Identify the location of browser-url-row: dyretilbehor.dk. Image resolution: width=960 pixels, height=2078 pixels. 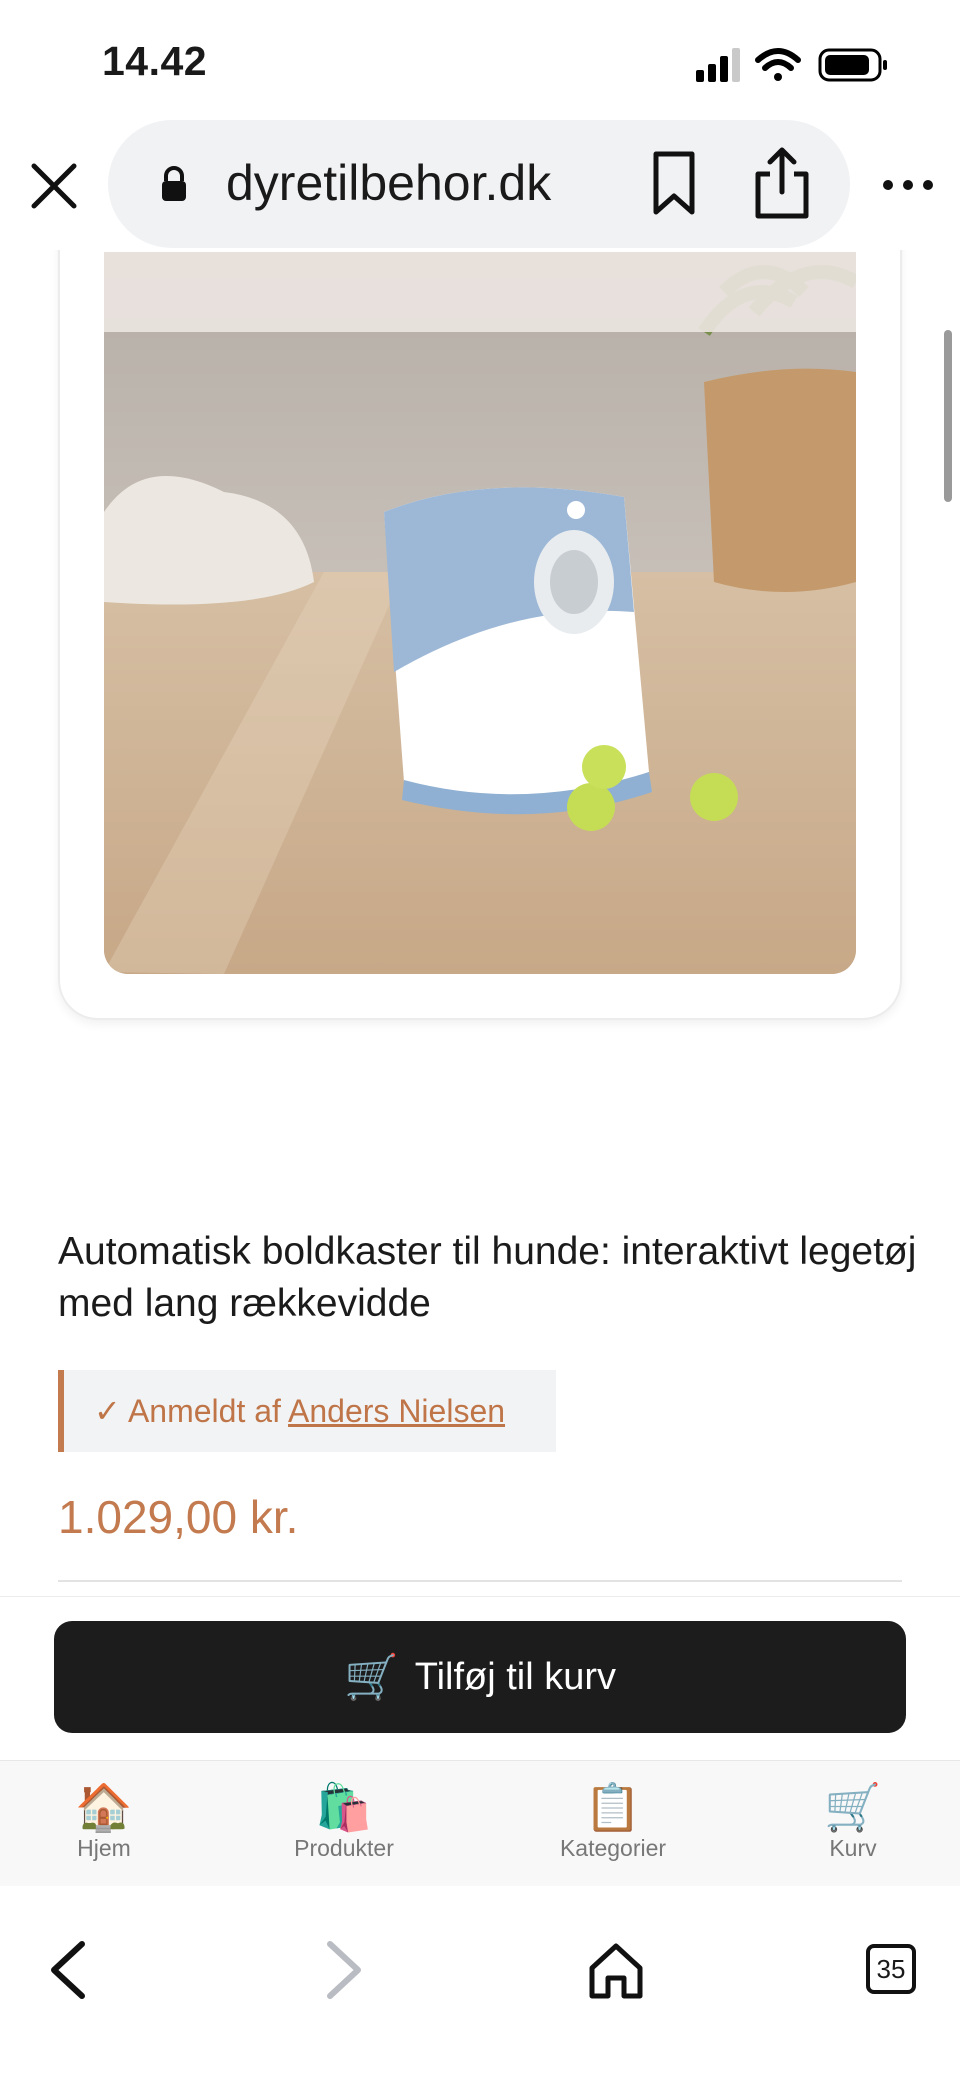
(480, 185).